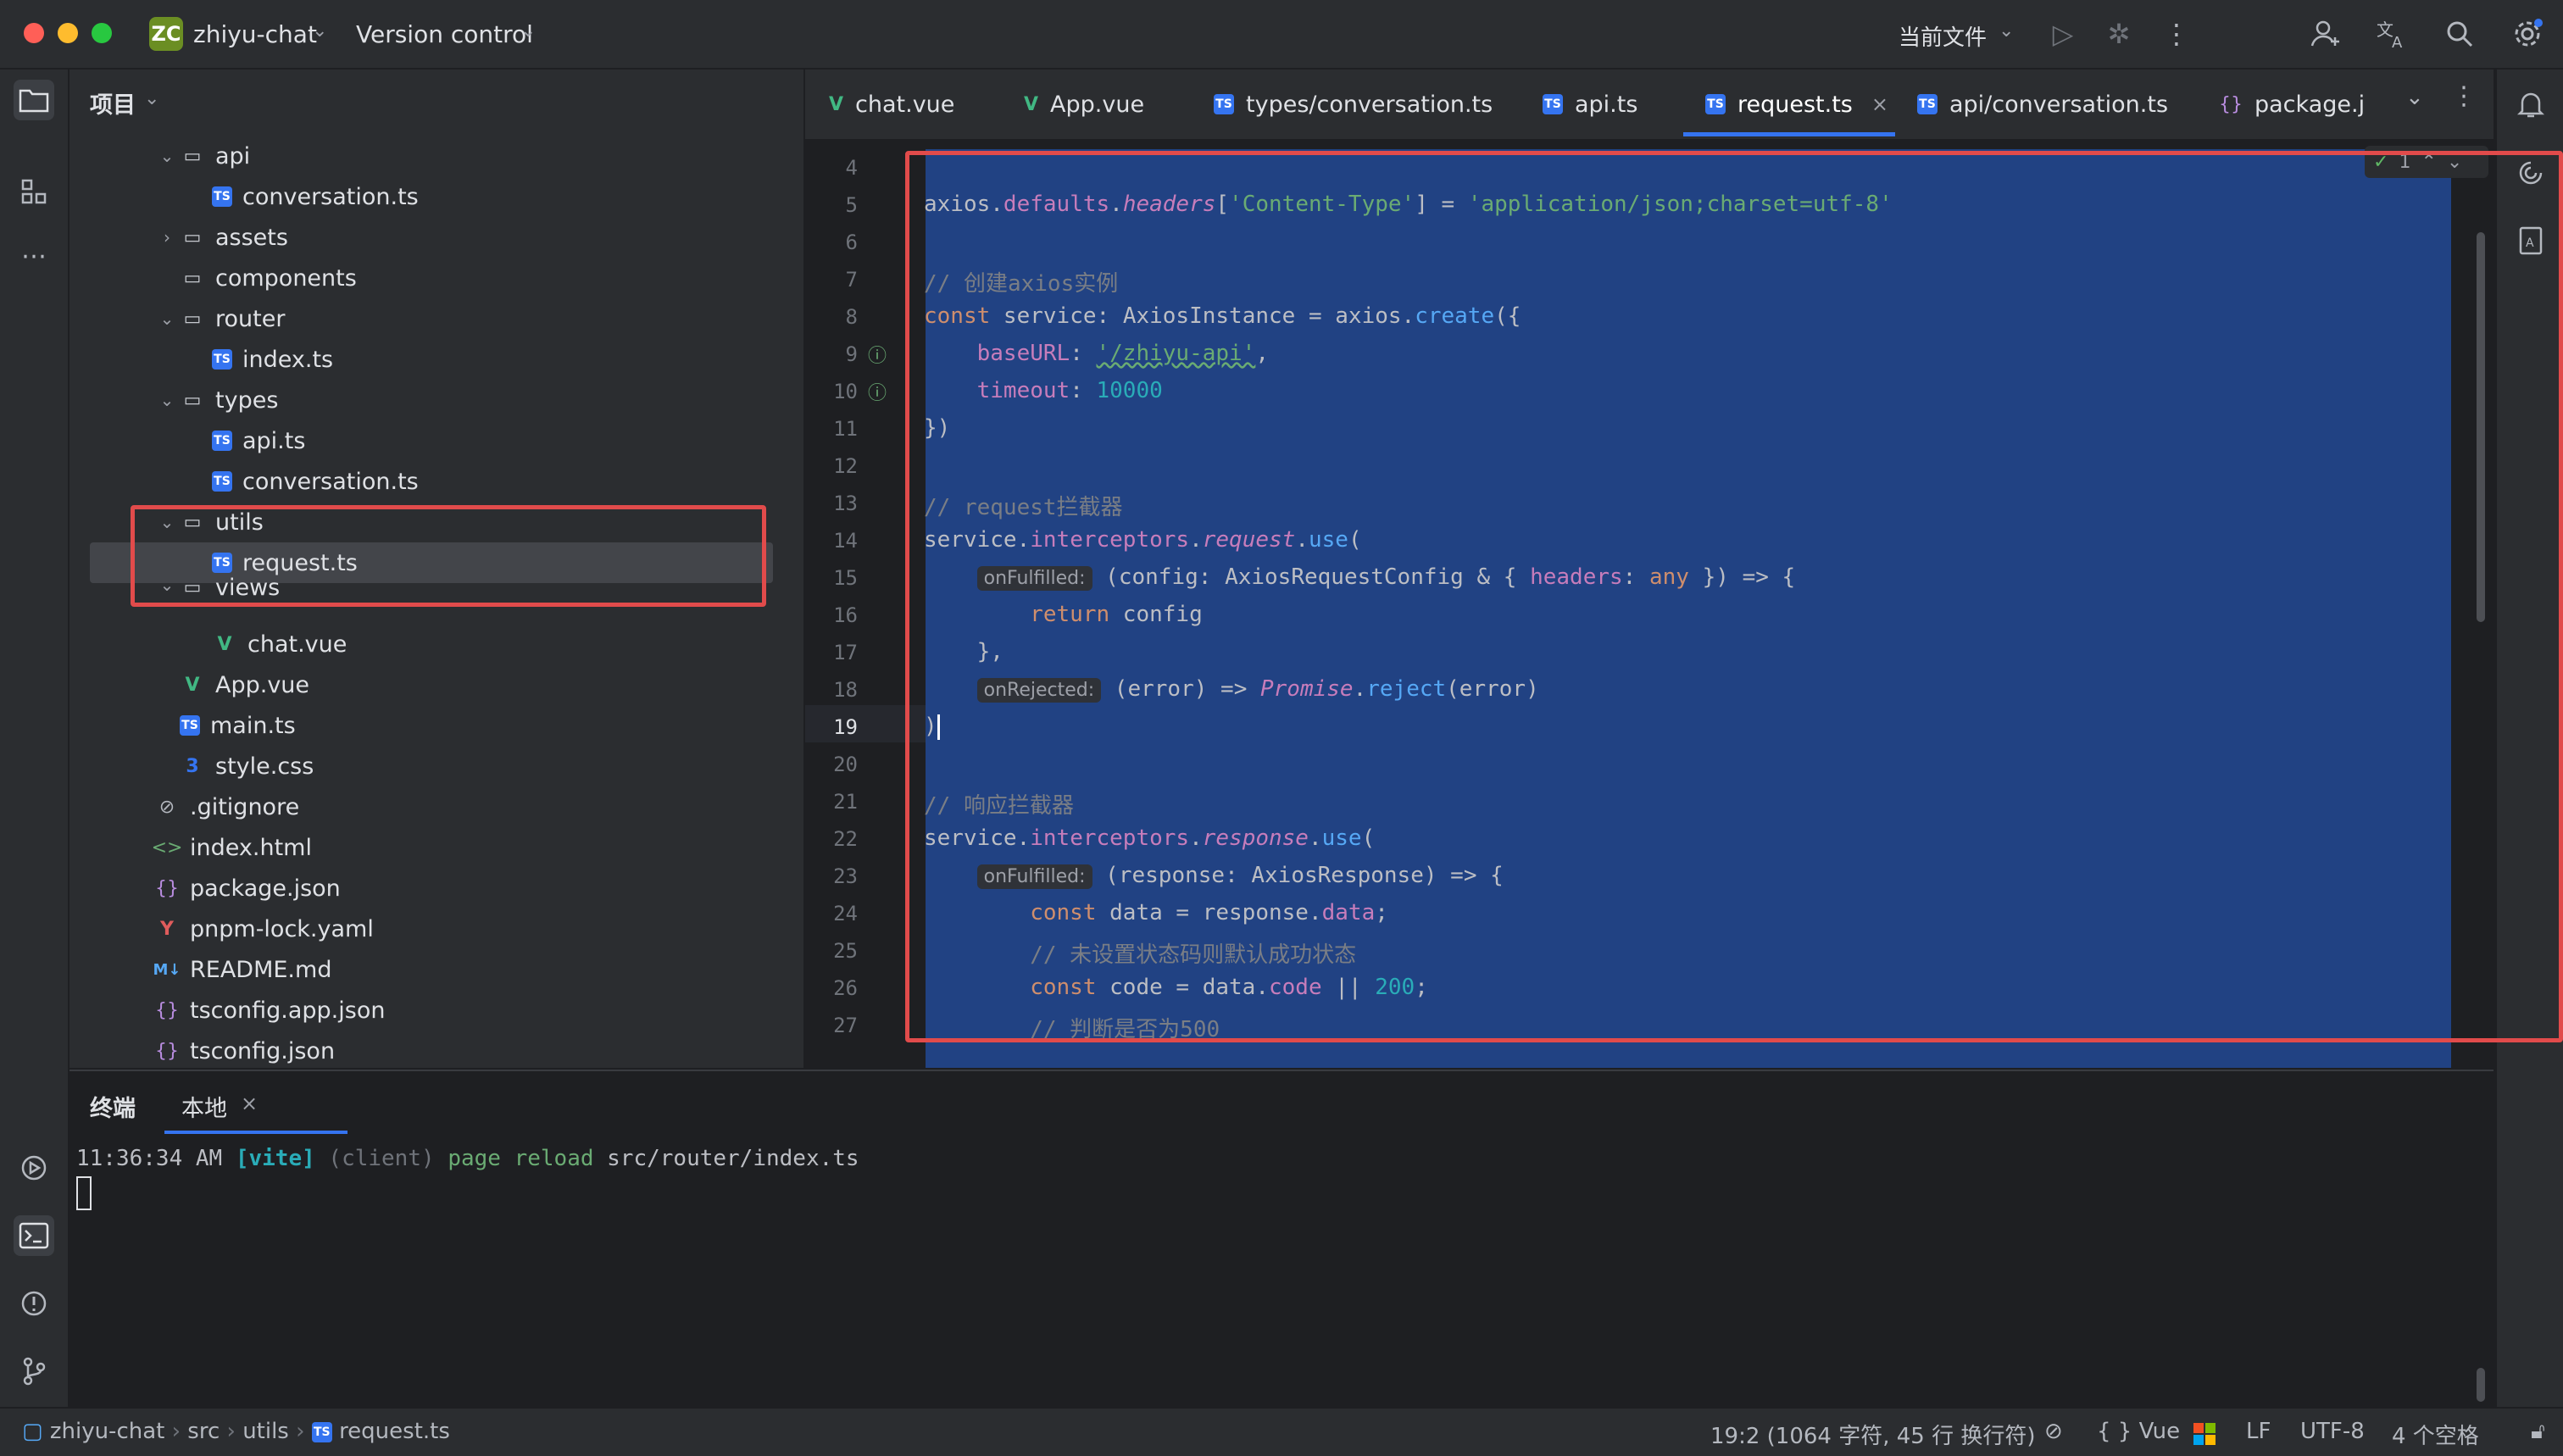  Describe the element at coordinates (470, 238) in the screenshot. I see `tree-item-folder-assets: › ▭ assets` at that location.